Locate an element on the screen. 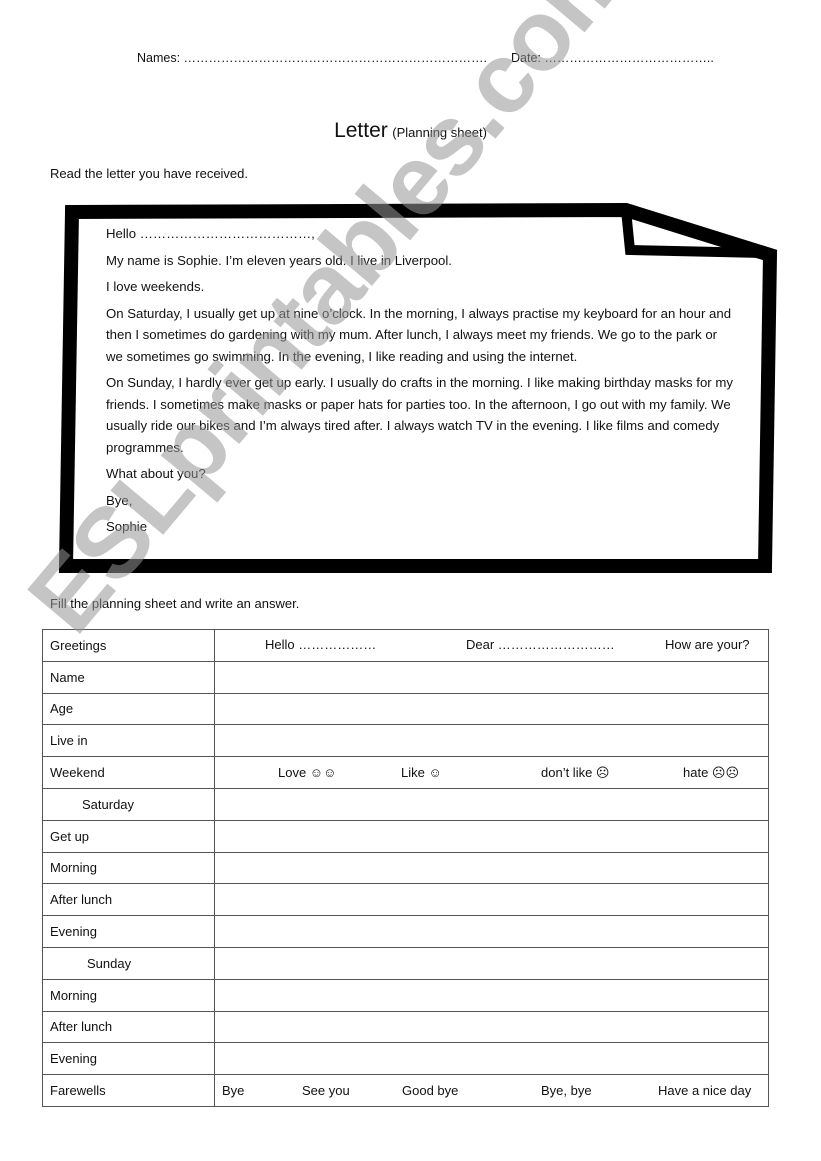 The image size is (821, 1161). option-label: Like ☺ is located at coordinates (421, 772).